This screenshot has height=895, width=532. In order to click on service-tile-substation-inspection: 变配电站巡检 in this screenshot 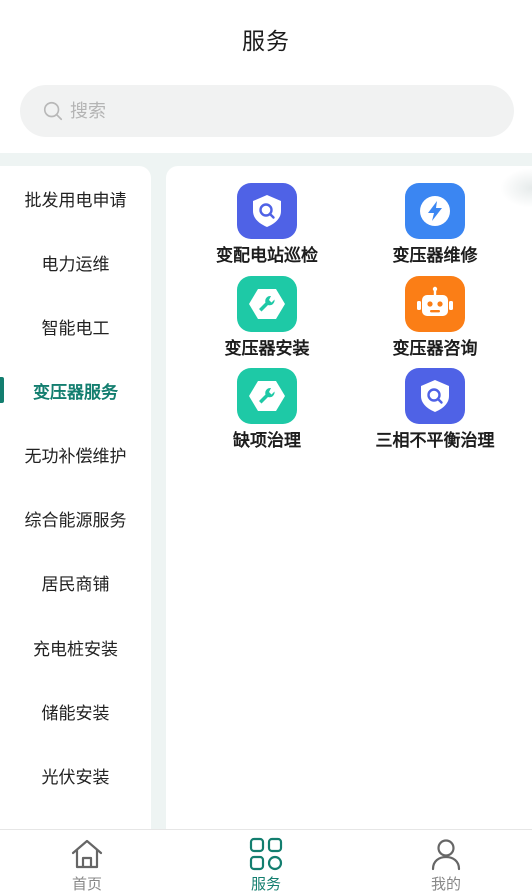, I will do `click(267, 228)`.